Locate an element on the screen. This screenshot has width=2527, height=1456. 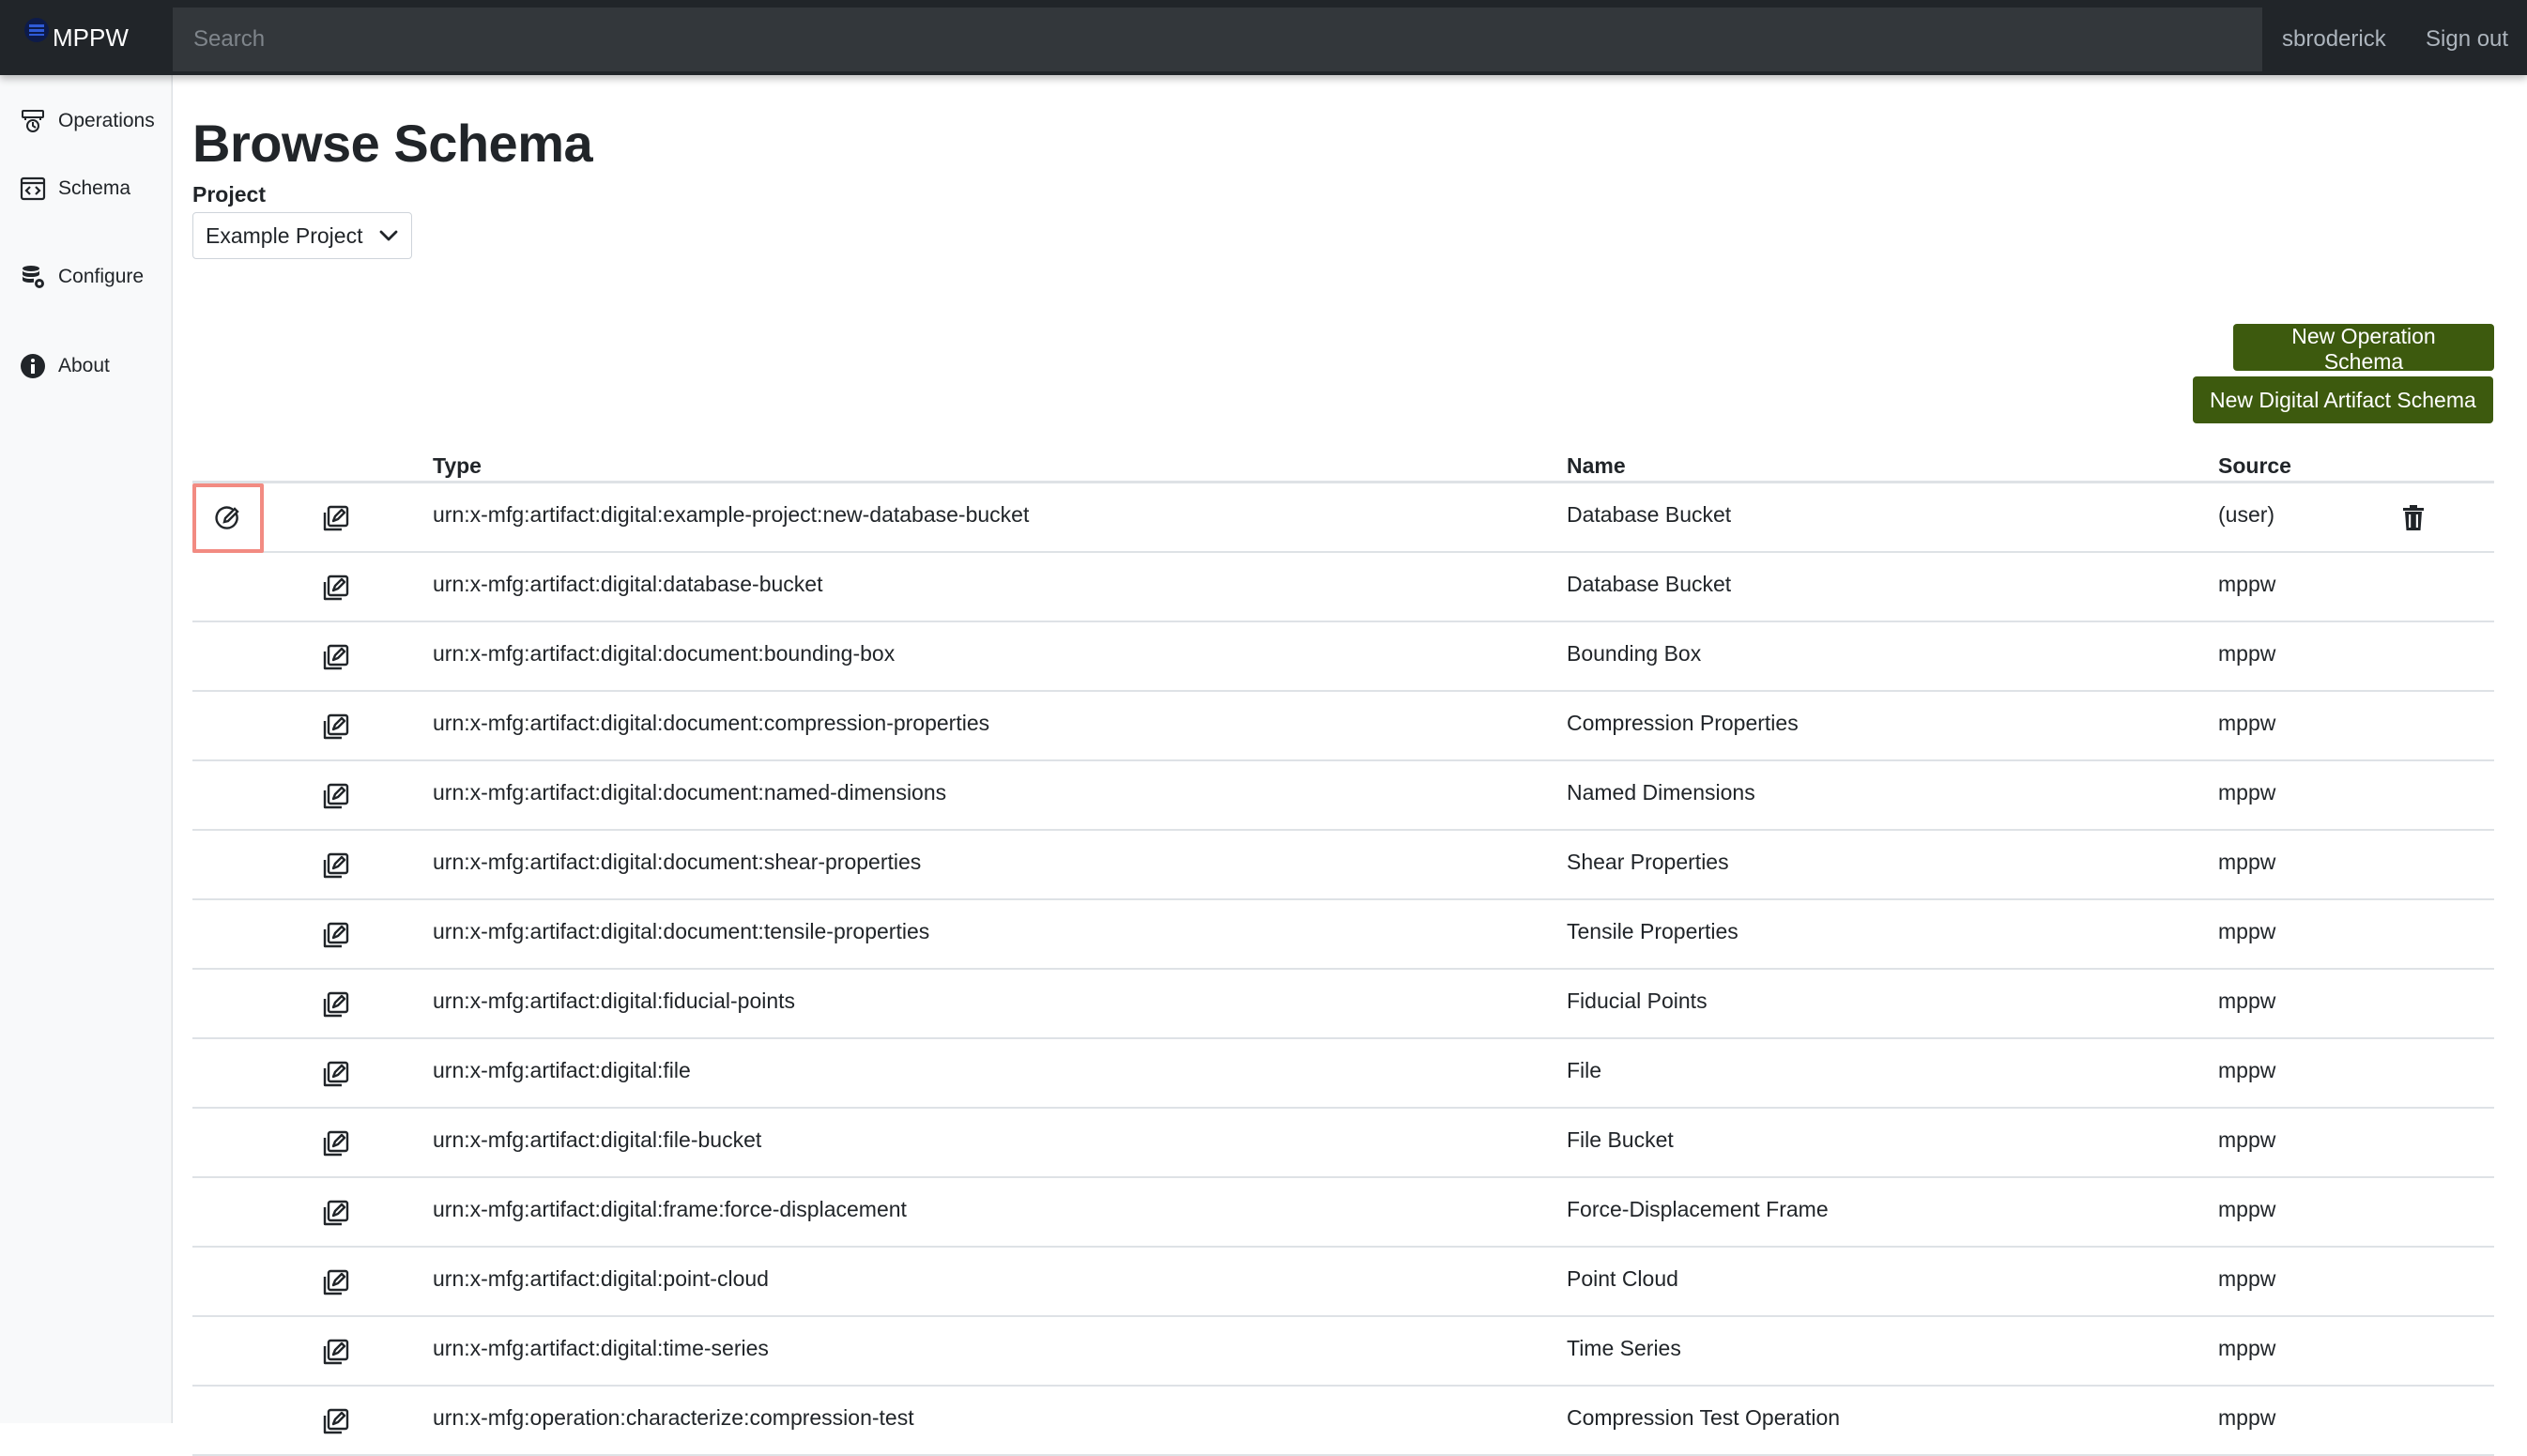
sidebar-item-configure: Configure is located at coordinates (81, 277).